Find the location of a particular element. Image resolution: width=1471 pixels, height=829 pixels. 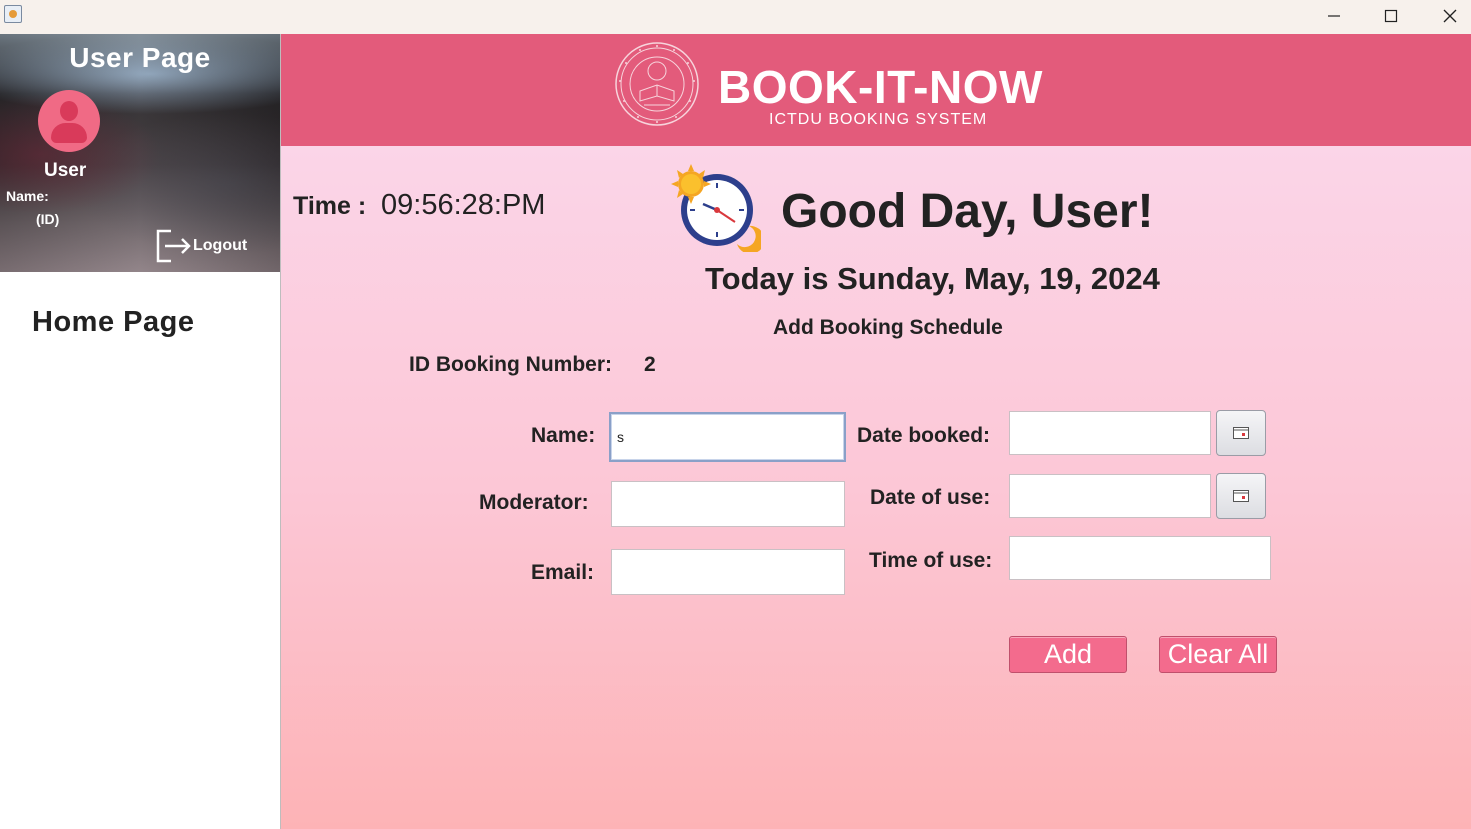

add-booking-title: Add Booking Schedule is located at coordinates (888, 327).